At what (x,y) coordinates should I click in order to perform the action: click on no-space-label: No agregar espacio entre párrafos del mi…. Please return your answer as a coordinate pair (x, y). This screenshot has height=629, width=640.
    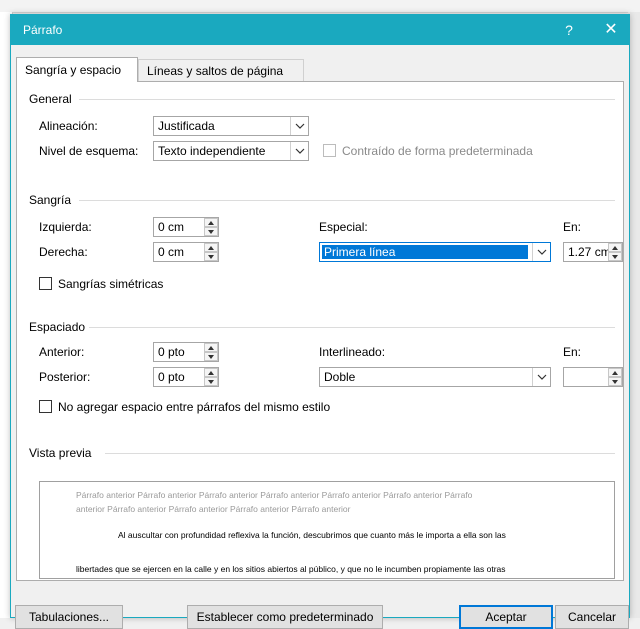
    Looking at the image, I should click on (194, 407).